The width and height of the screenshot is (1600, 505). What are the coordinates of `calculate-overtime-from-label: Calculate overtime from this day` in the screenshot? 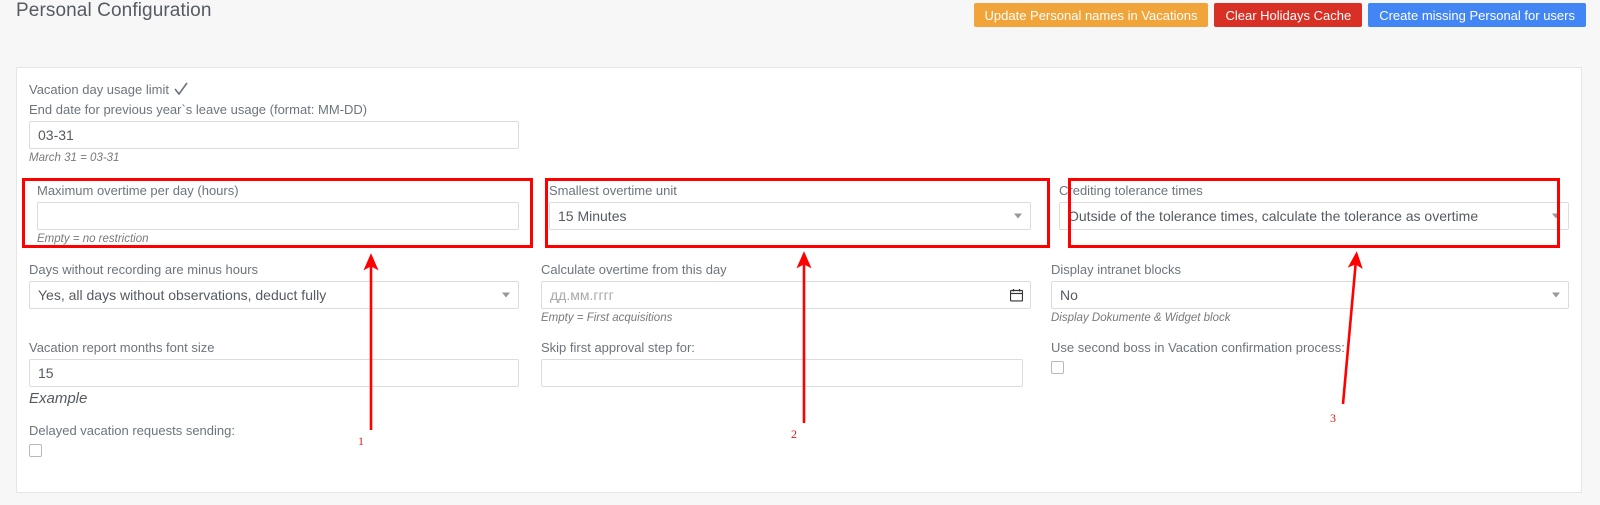 It's located at (634, 269).